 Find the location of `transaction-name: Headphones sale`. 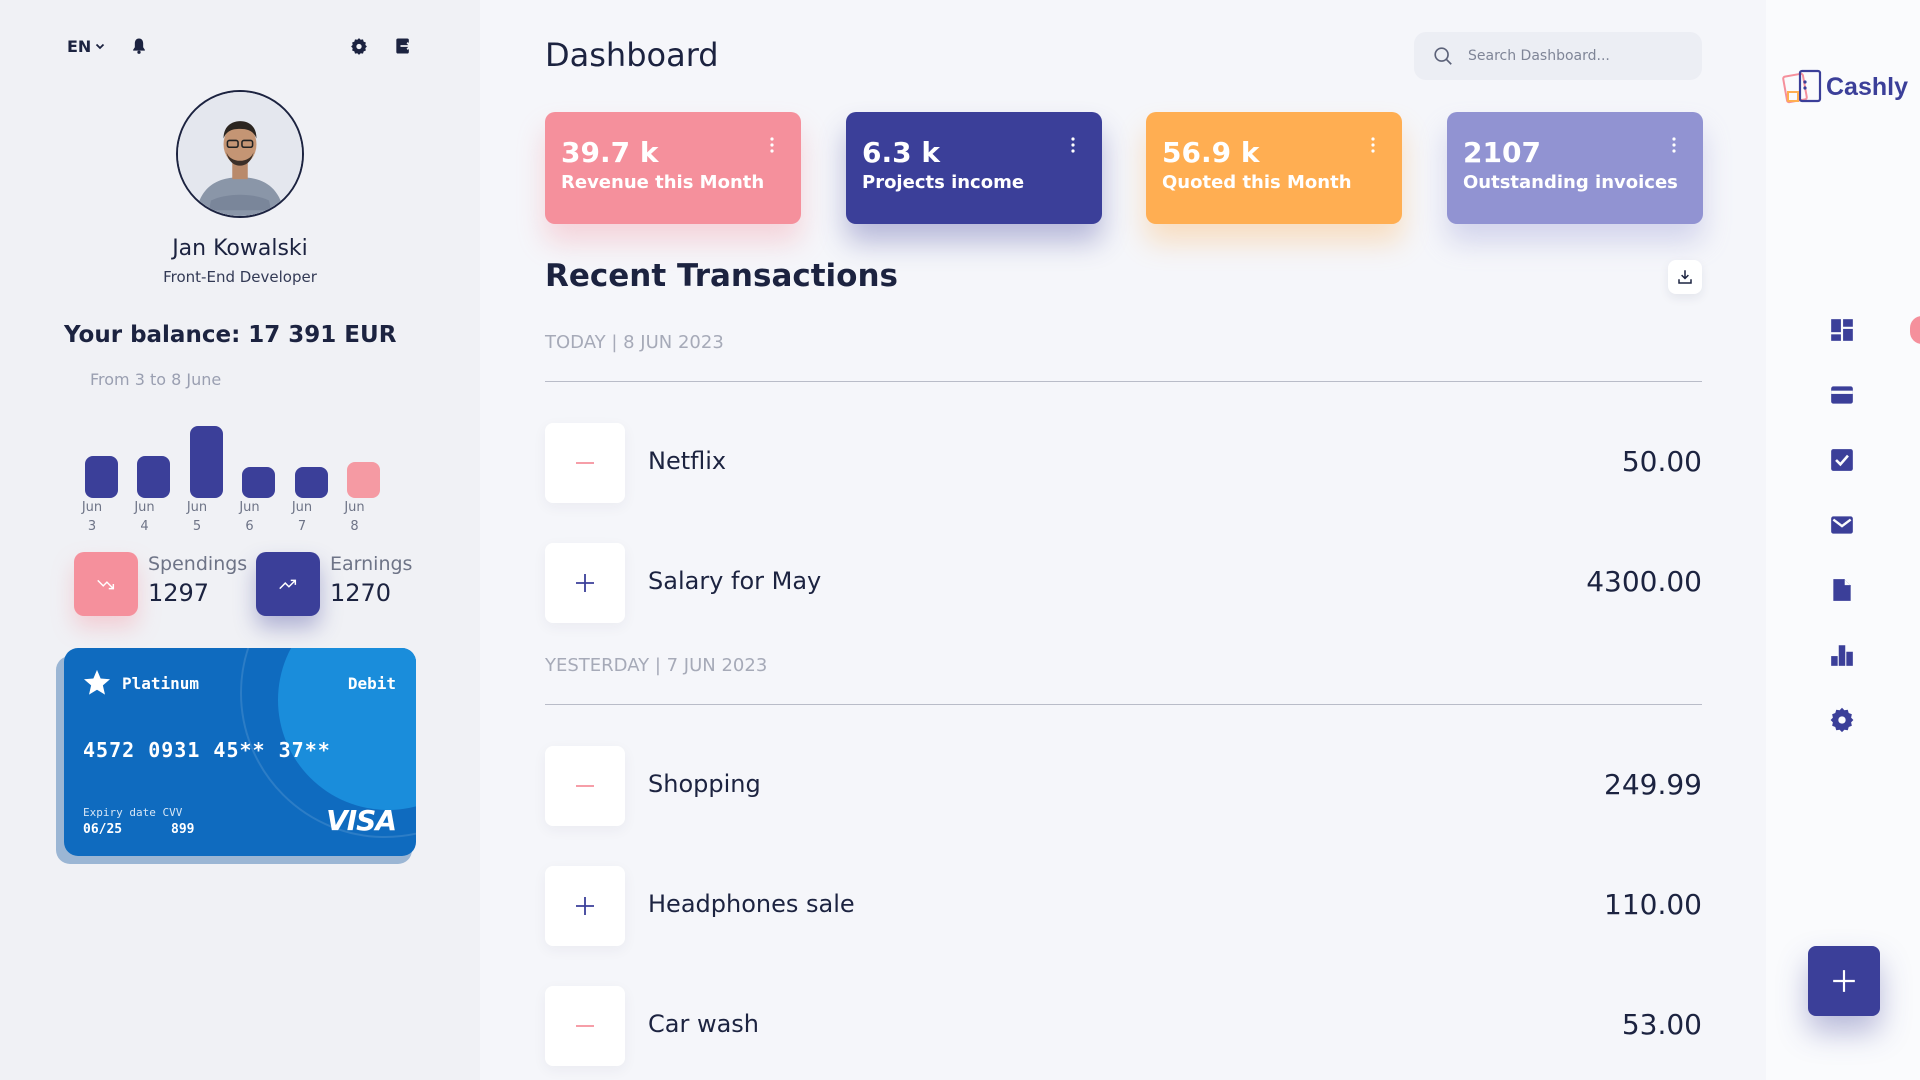

transaction-name: Headphones sale is located at coordinates (751, 904).